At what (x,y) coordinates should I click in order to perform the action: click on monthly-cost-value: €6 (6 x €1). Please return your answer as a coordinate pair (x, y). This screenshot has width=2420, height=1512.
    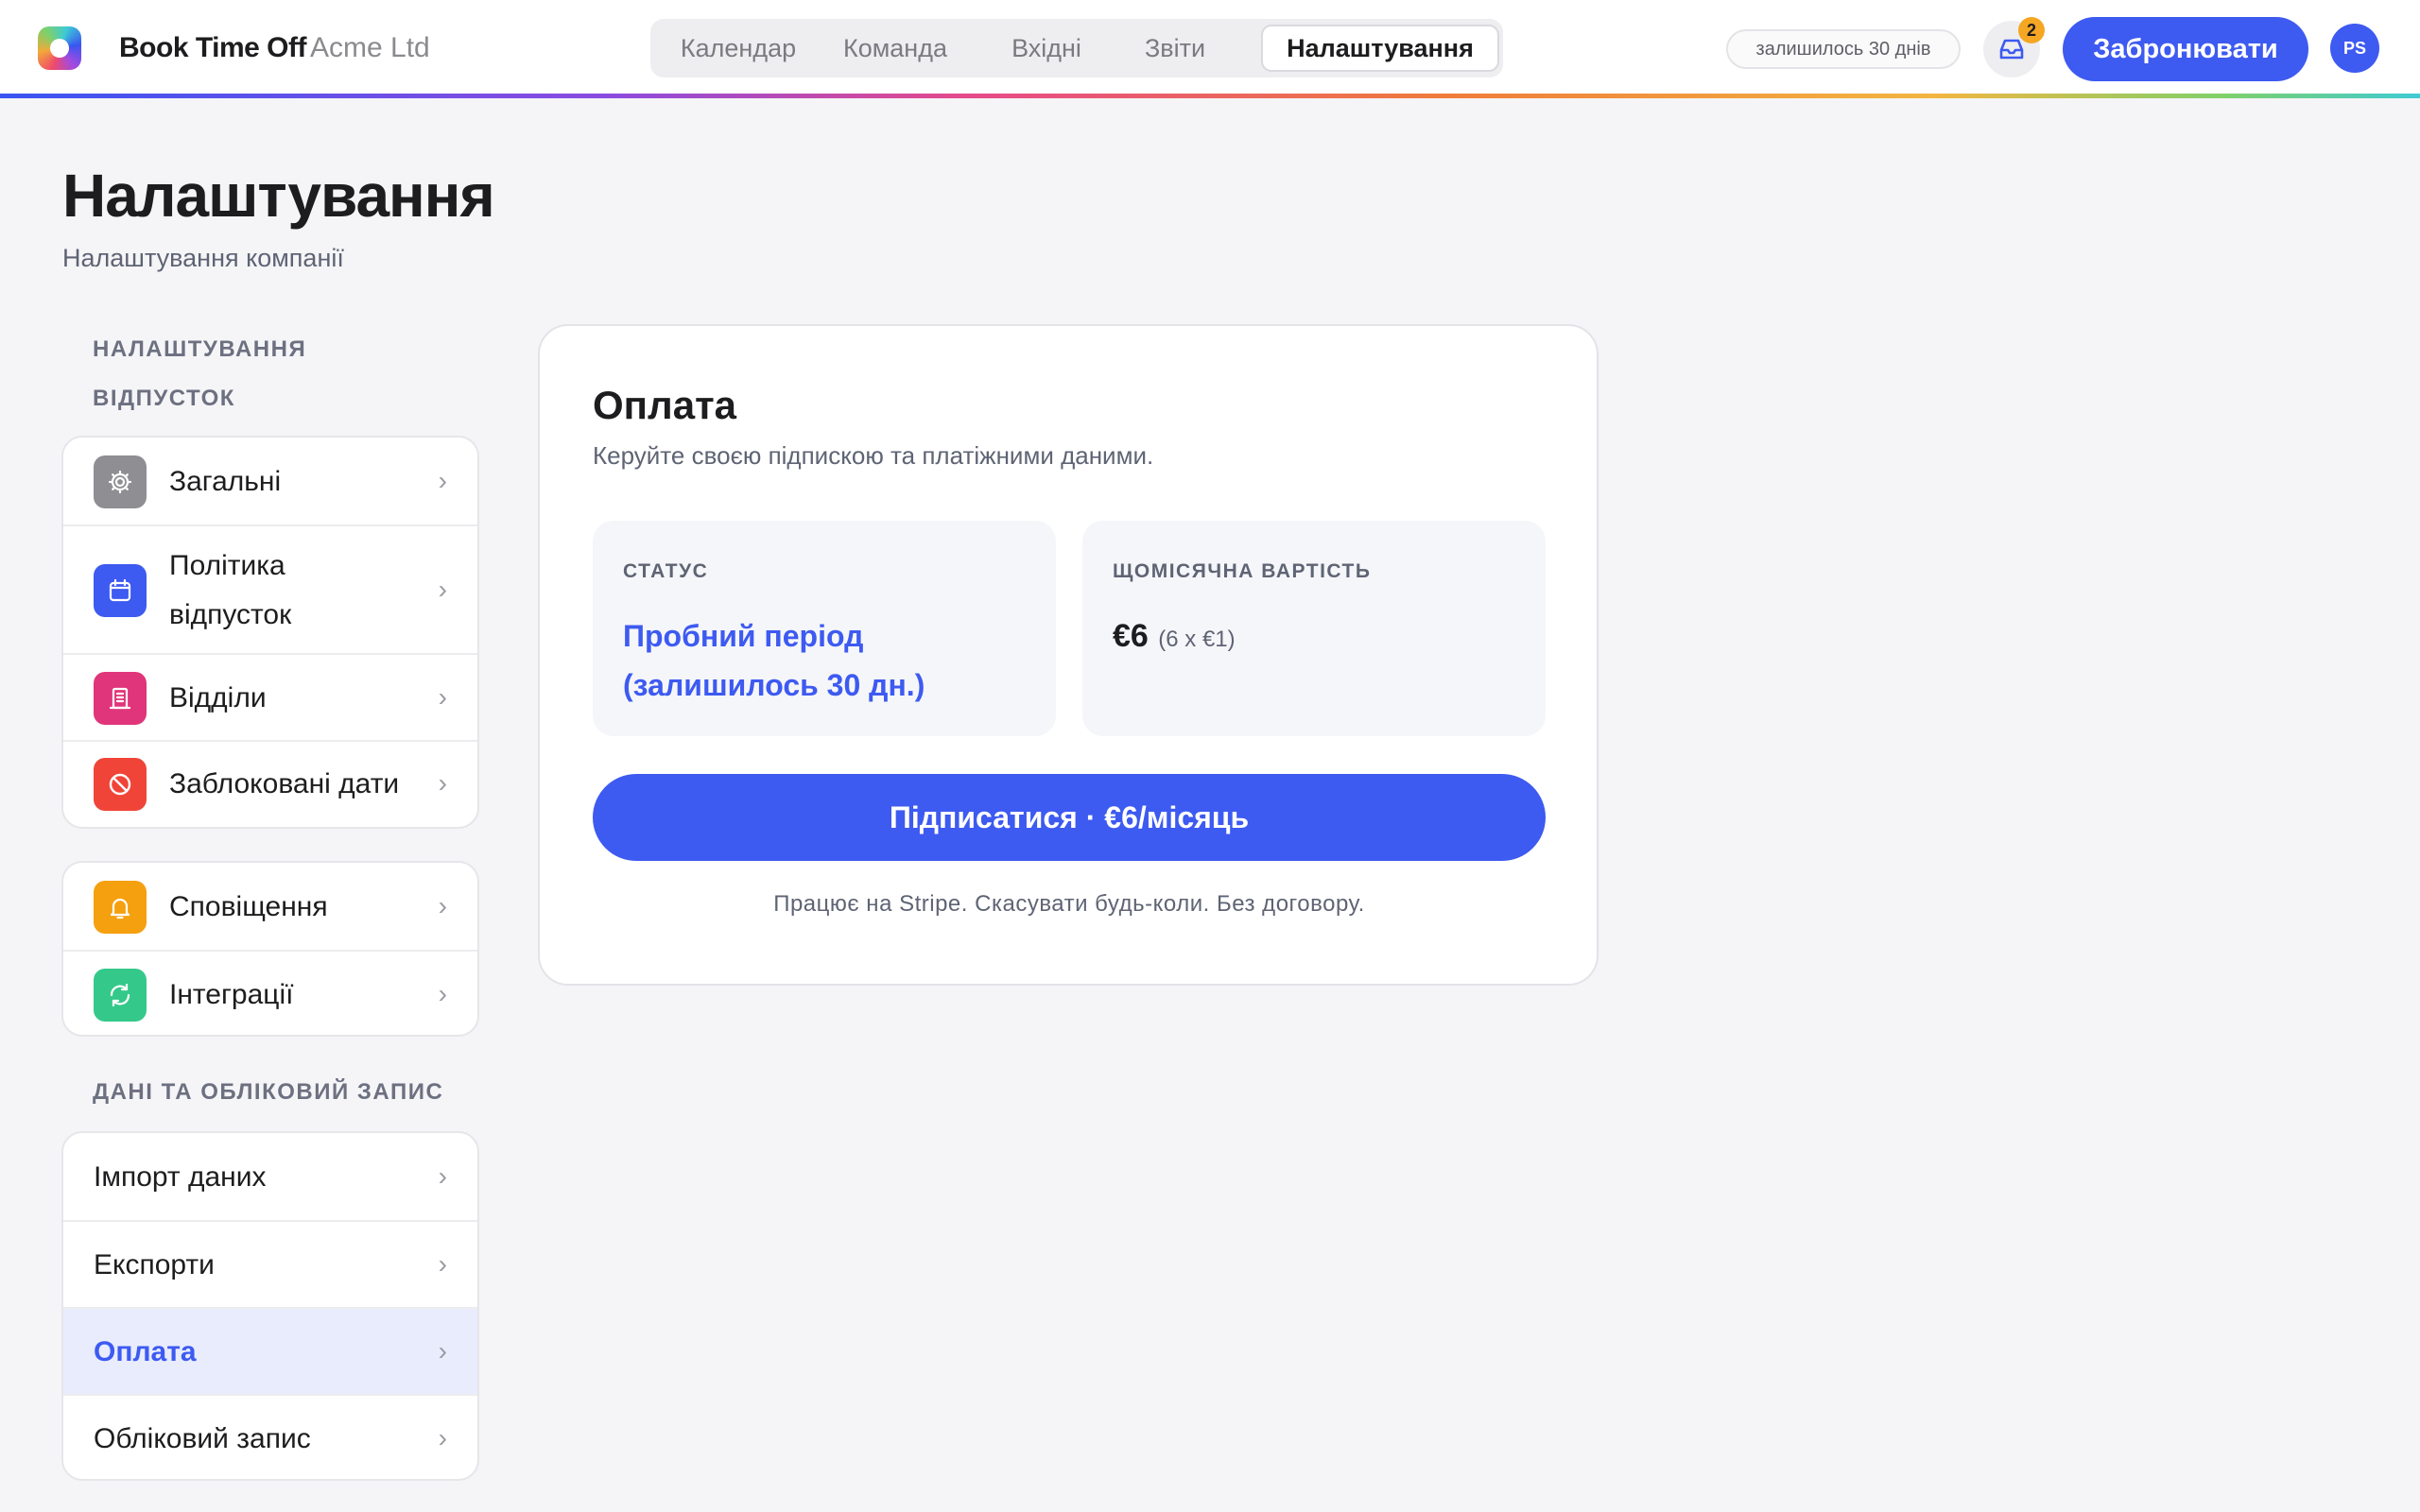
    Looking at the image, I should click on (1174, 639).